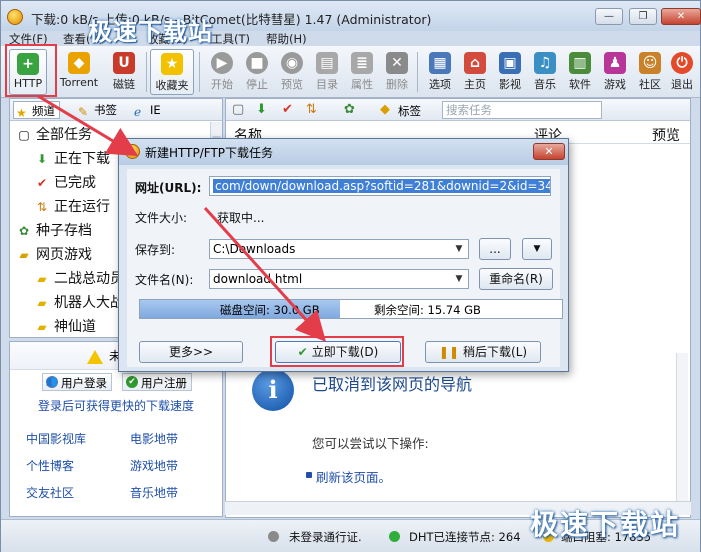 This screenshot has width=701, height=552. I want to click on menu-file: 文件(F), so click(28, 39).